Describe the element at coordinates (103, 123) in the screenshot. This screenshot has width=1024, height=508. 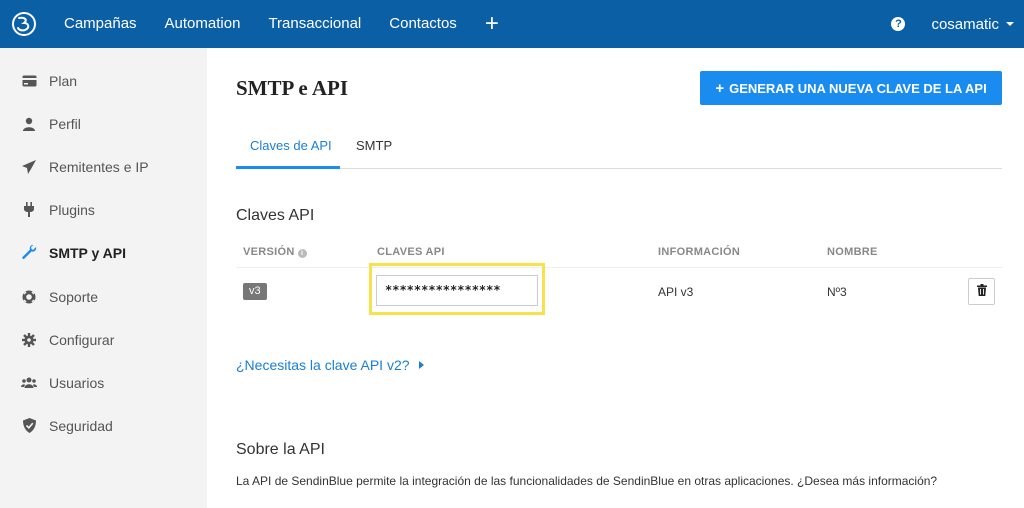
I see `sidebar-item-profile: Perfil` at that location.